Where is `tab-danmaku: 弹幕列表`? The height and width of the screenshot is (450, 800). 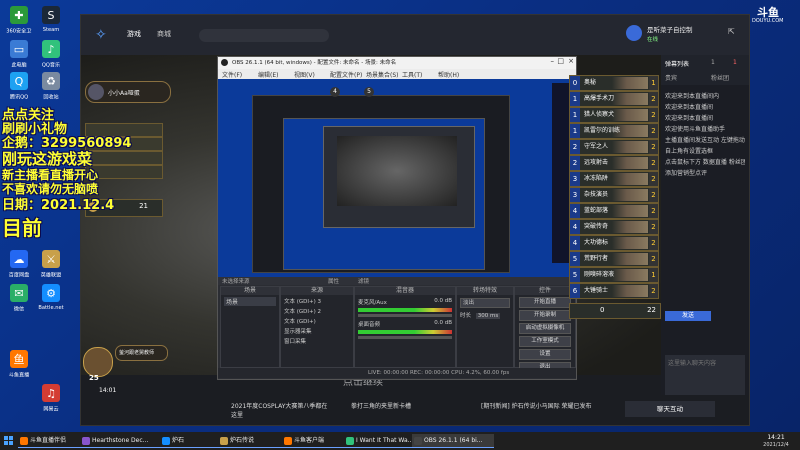 tab-danmaku: 弹幕列表 is located at coordinates (677, 63).